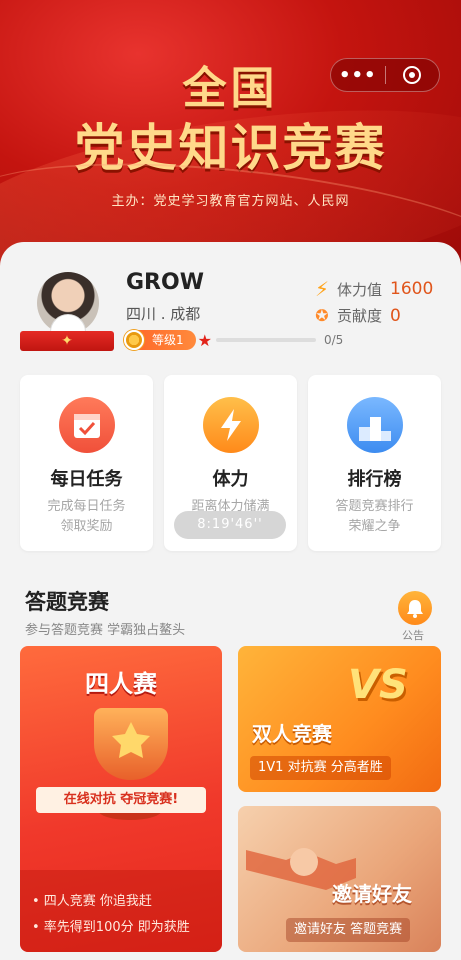 The width and height of the screenshot is (461, 960). What do you see at coordinates (372, 894) in the screenshot?
I see `invite-title: 邀请好友` at bounding box center [372, 894].